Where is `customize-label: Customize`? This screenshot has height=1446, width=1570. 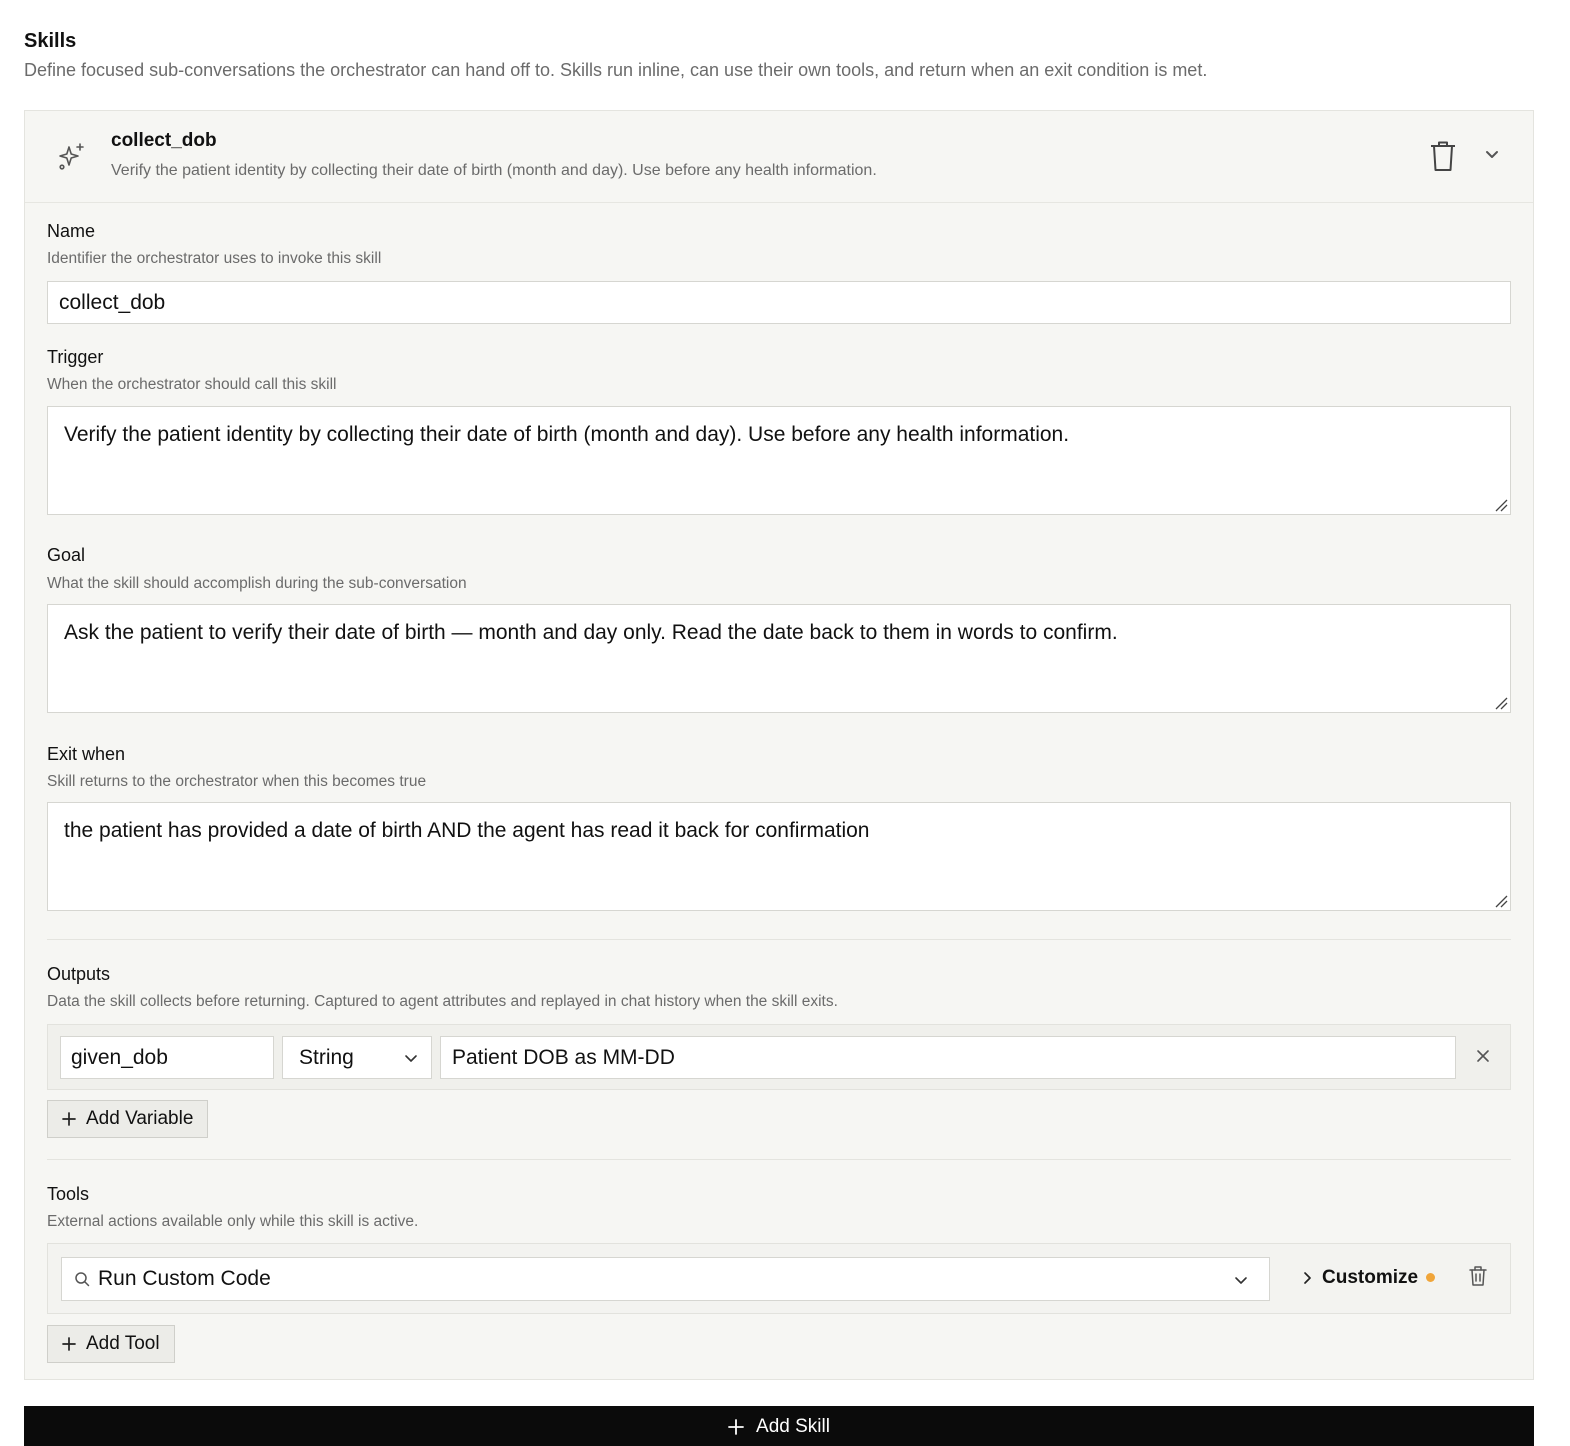 customize-label: Customize is located at coordinates (1370, 1277).